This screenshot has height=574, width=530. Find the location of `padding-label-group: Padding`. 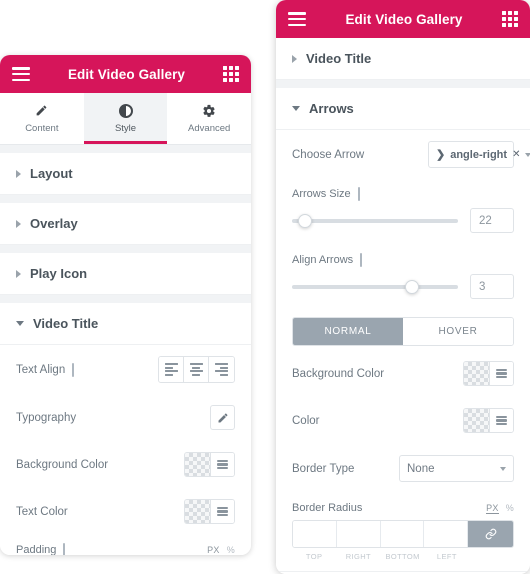

padding-label-group: Padding is located at coordinates (46, 549).